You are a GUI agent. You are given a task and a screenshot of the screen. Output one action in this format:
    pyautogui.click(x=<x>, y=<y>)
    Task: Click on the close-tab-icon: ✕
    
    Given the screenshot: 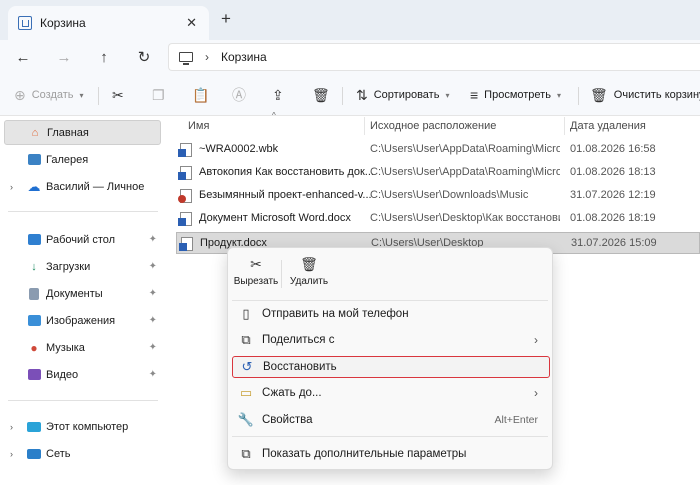 What is the action you would take?
    pyautogui.click(x=191, y=23)
    